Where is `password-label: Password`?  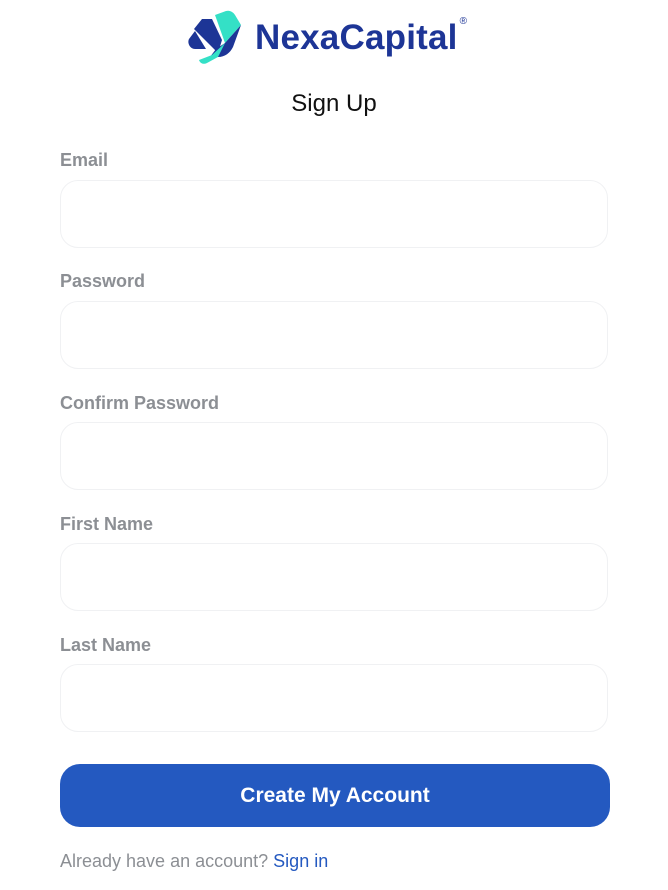
password-label: Password is located at coordinates (103, 281).